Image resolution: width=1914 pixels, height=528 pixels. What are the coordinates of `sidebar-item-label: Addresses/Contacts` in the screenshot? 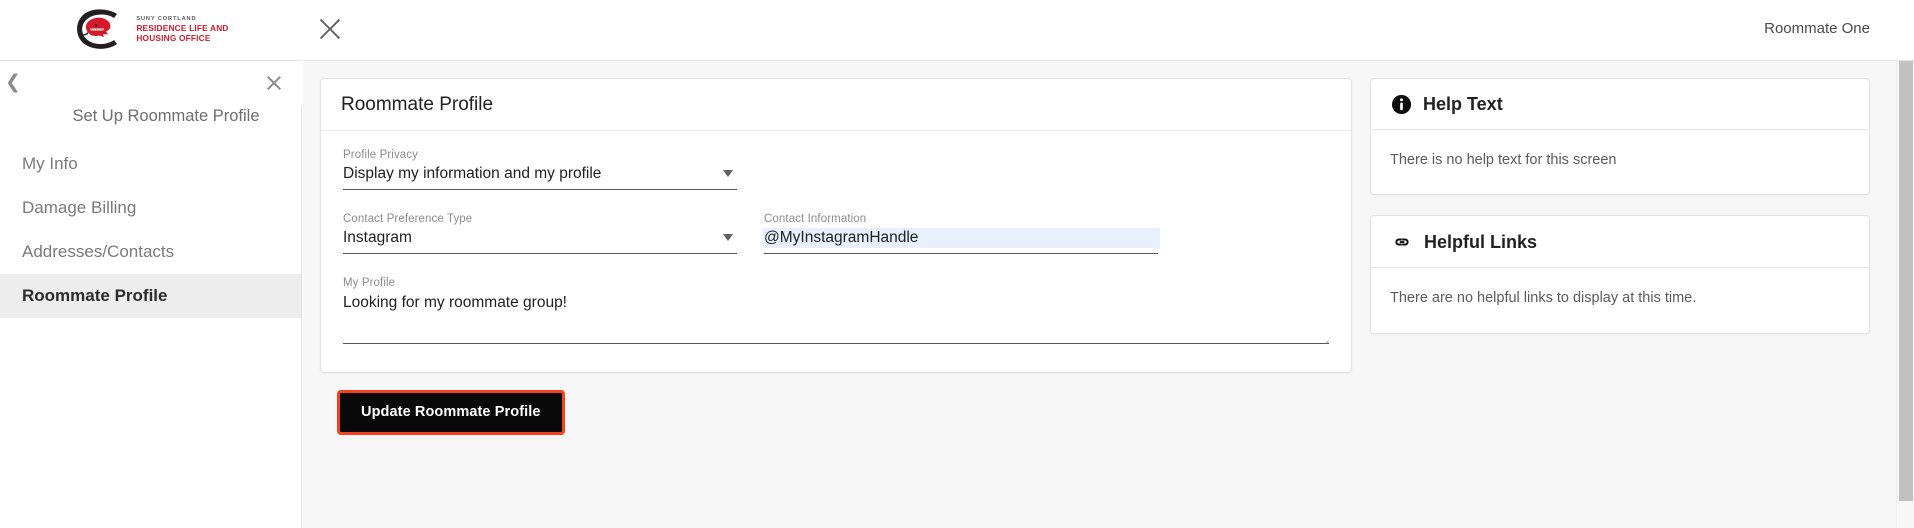 It's located at (98, 251).